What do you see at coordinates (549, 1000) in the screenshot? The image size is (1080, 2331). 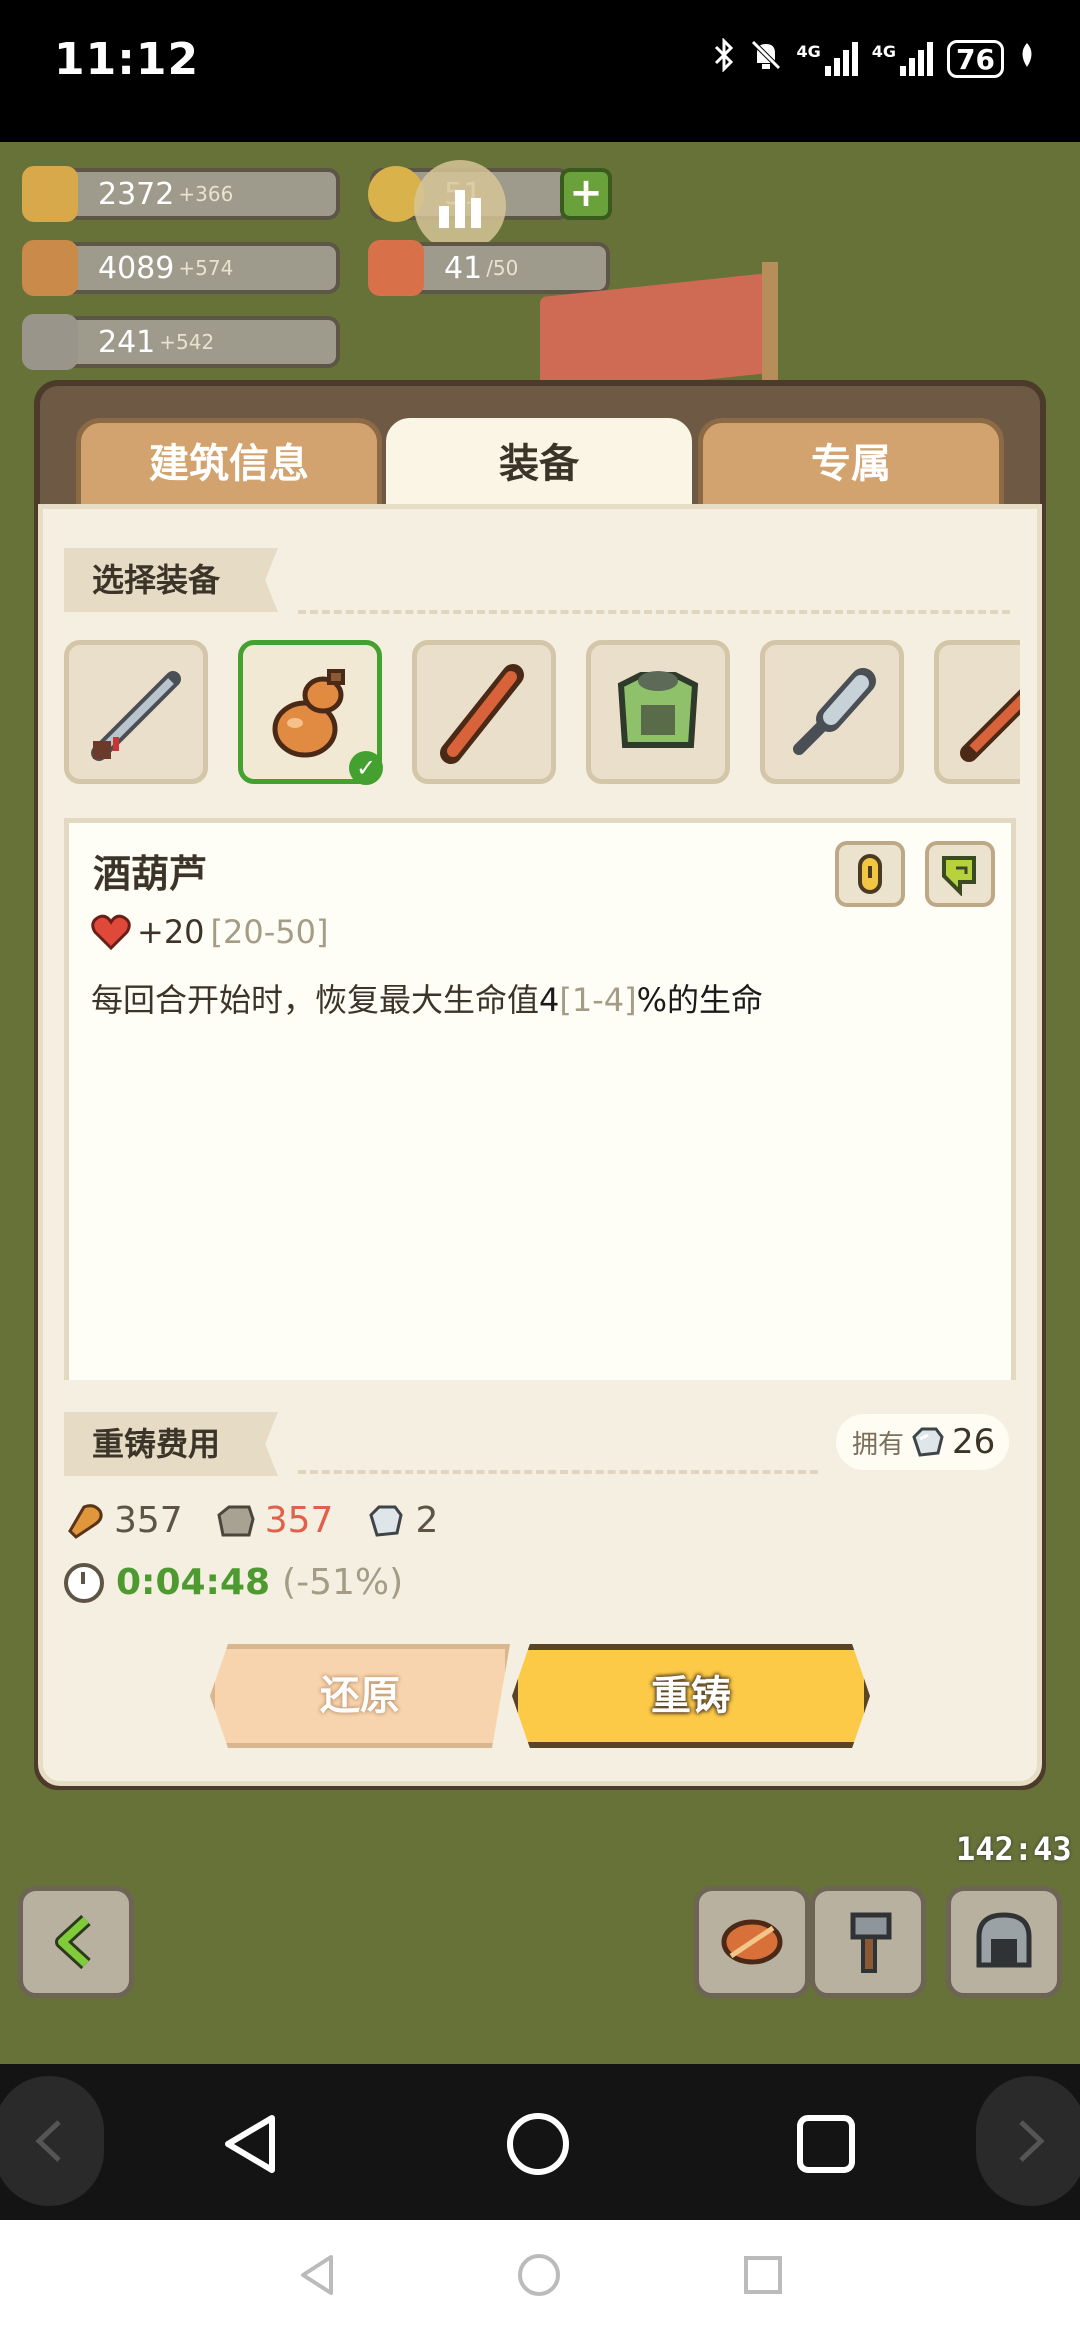 I see `desc-value: 4` at bounding box center [549, 1000].